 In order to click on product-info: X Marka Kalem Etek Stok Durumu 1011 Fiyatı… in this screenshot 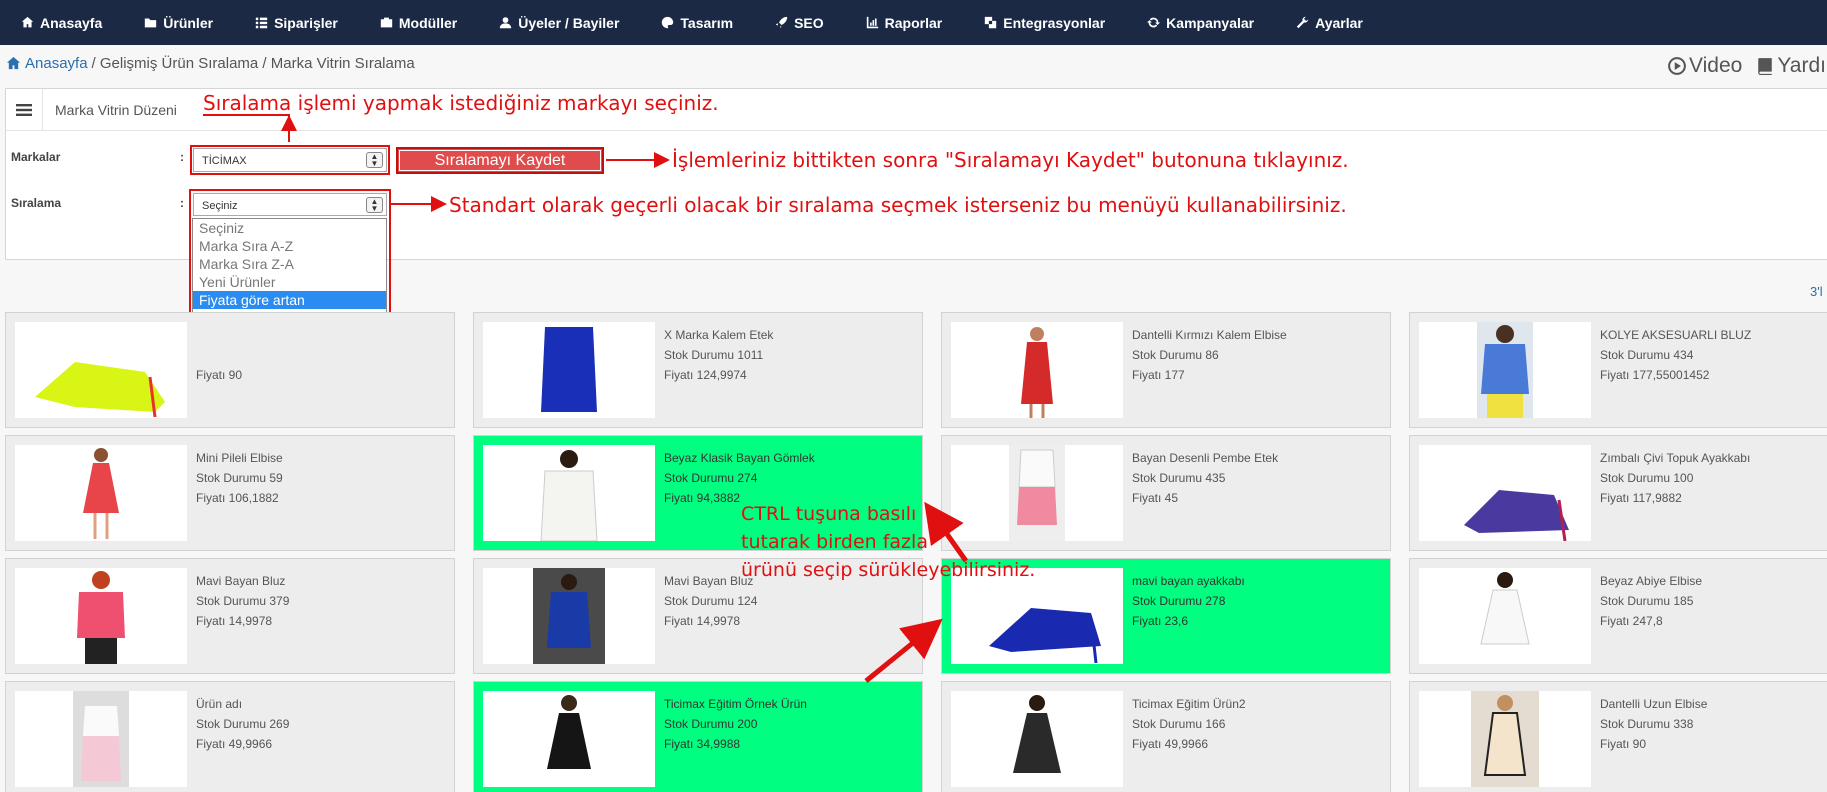, I will do `click(718, 355)`.